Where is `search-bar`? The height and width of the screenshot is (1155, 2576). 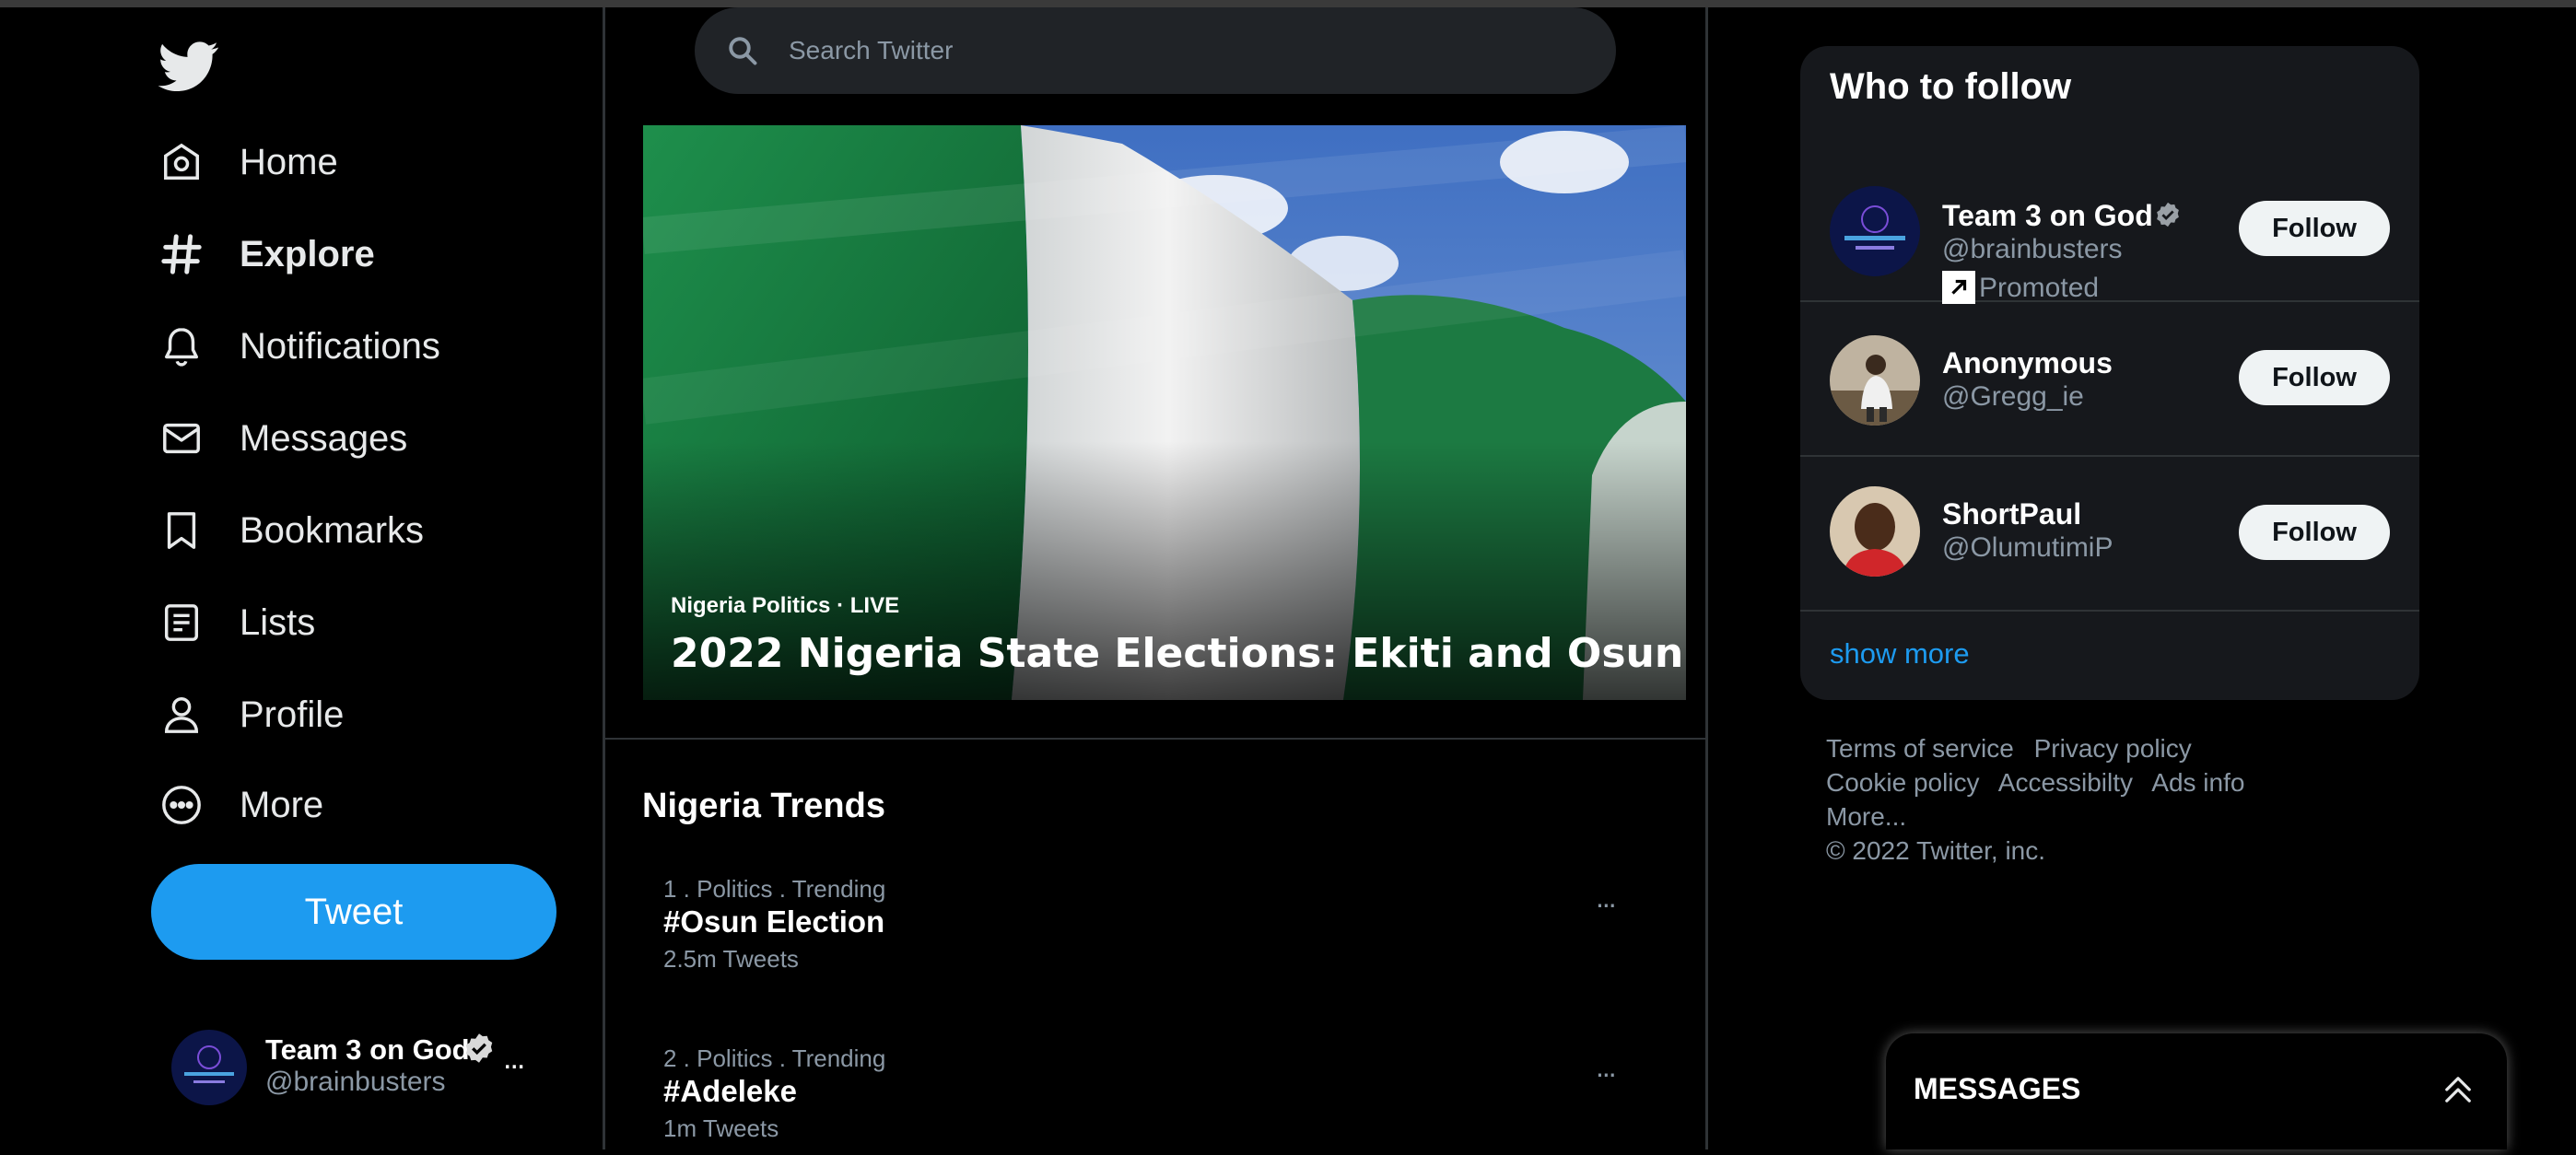 search-bar is located at coordinates (1155, 50).